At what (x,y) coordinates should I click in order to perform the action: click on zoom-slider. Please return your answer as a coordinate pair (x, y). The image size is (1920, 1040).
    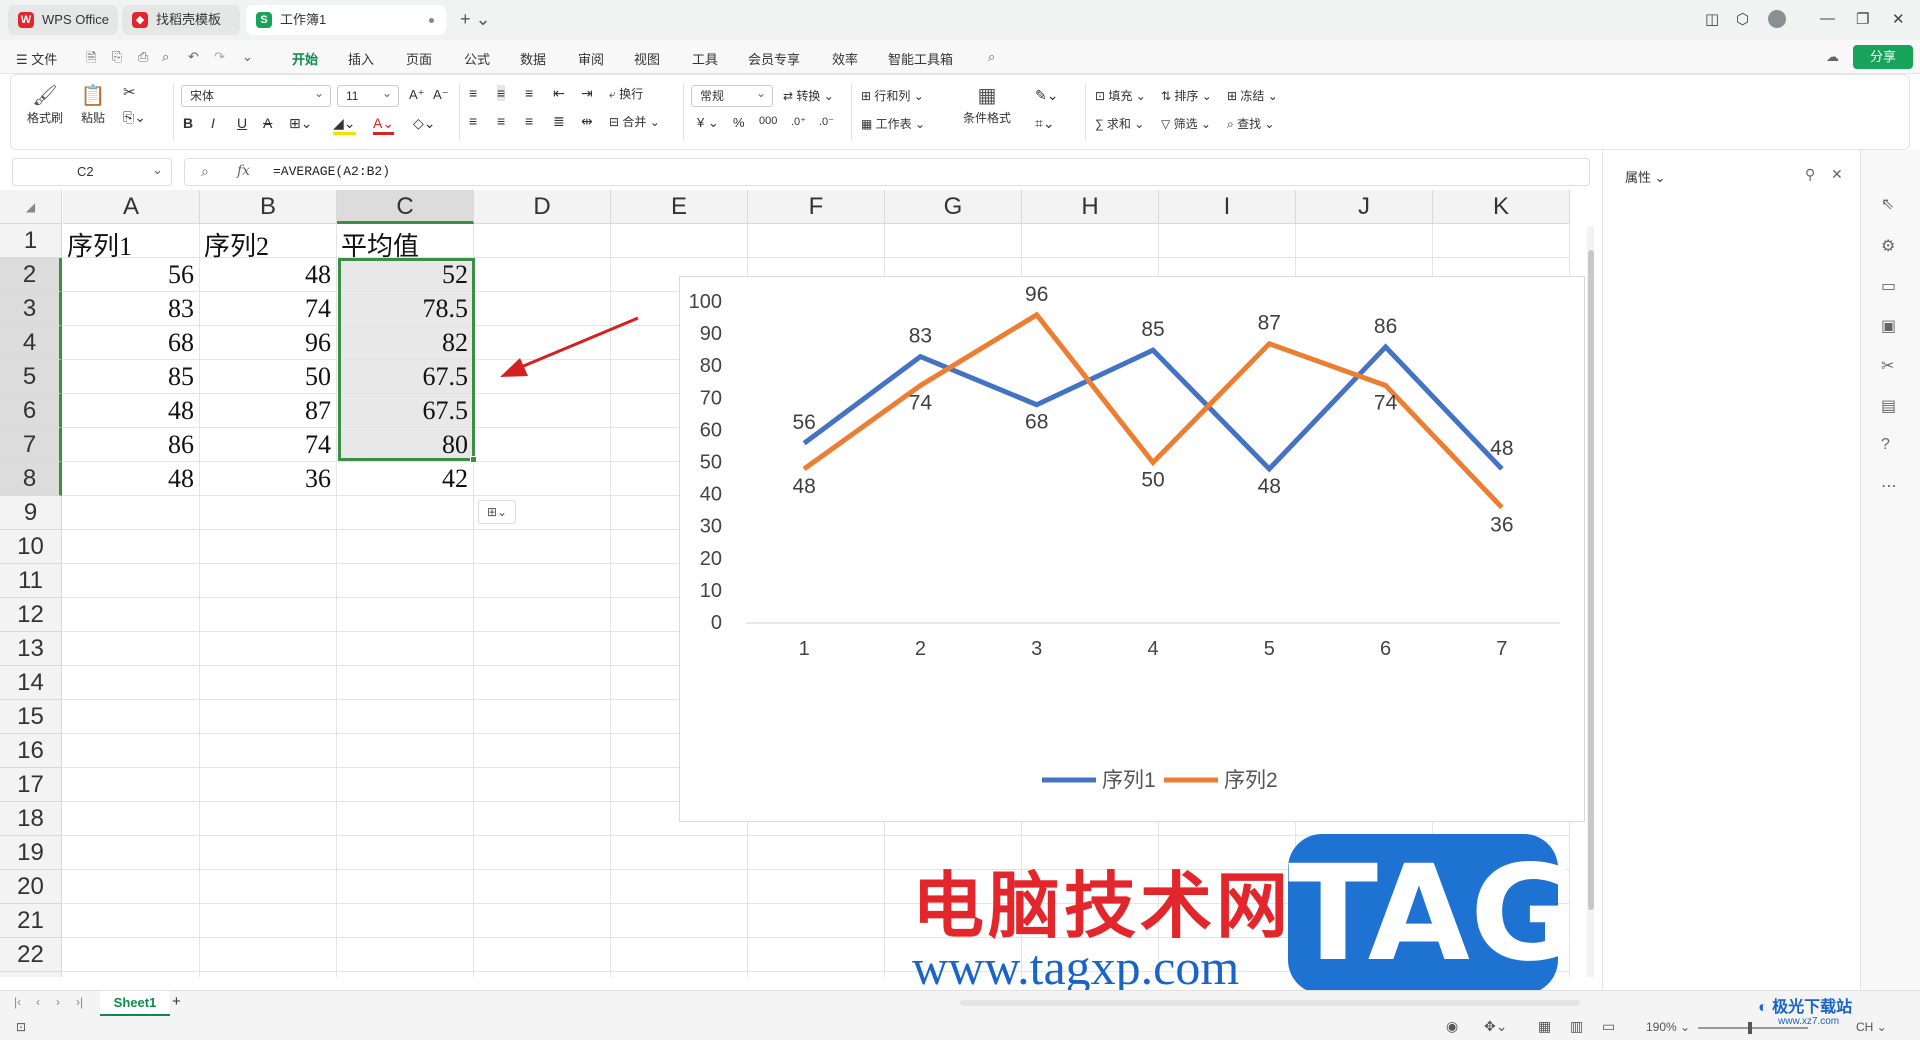
    Looking at the image, I should click on (1753, 1028).